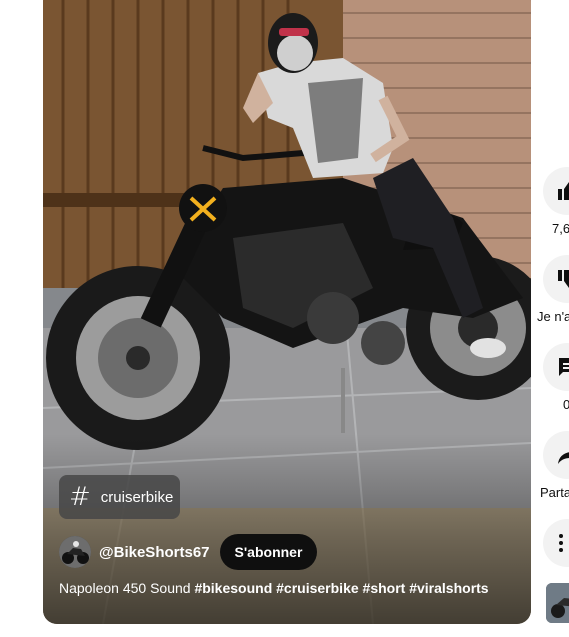 This screenshot has height=637, width=569. What do you see at coordinates (563, 279) in the screenshot?
I see `thumbs-down-icon` at bounding box center [563, 279].